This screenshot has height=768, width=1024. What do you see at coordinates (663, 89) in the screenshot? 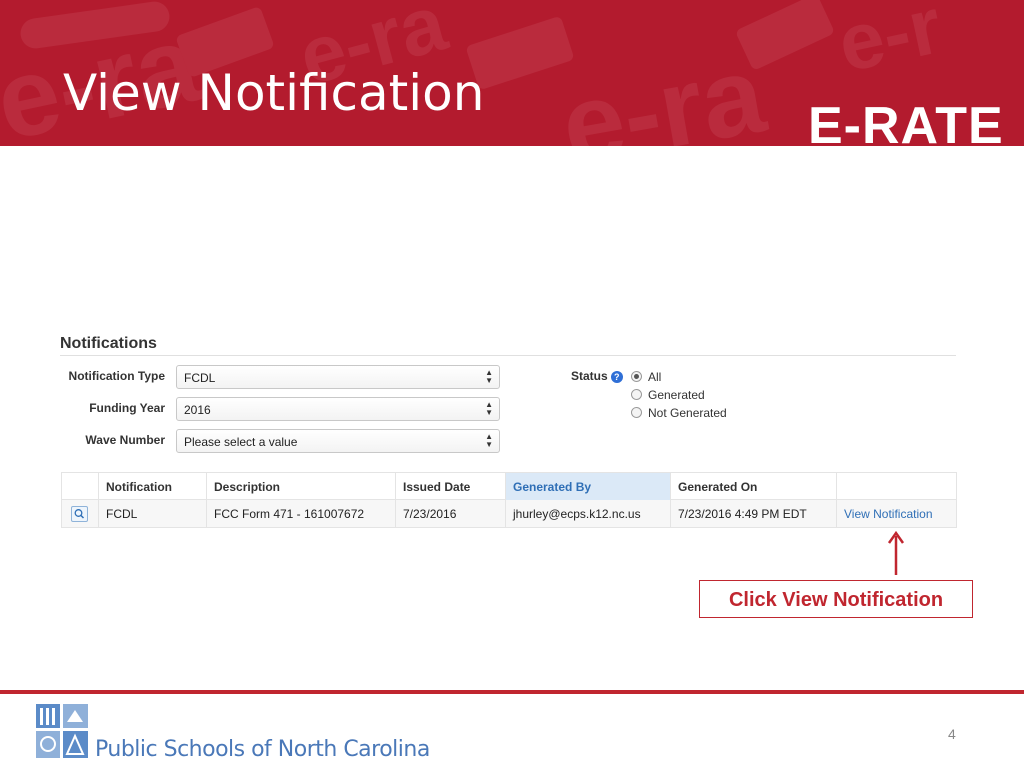
I see `svg-text: e-ra` at bounding box center [663, 89].